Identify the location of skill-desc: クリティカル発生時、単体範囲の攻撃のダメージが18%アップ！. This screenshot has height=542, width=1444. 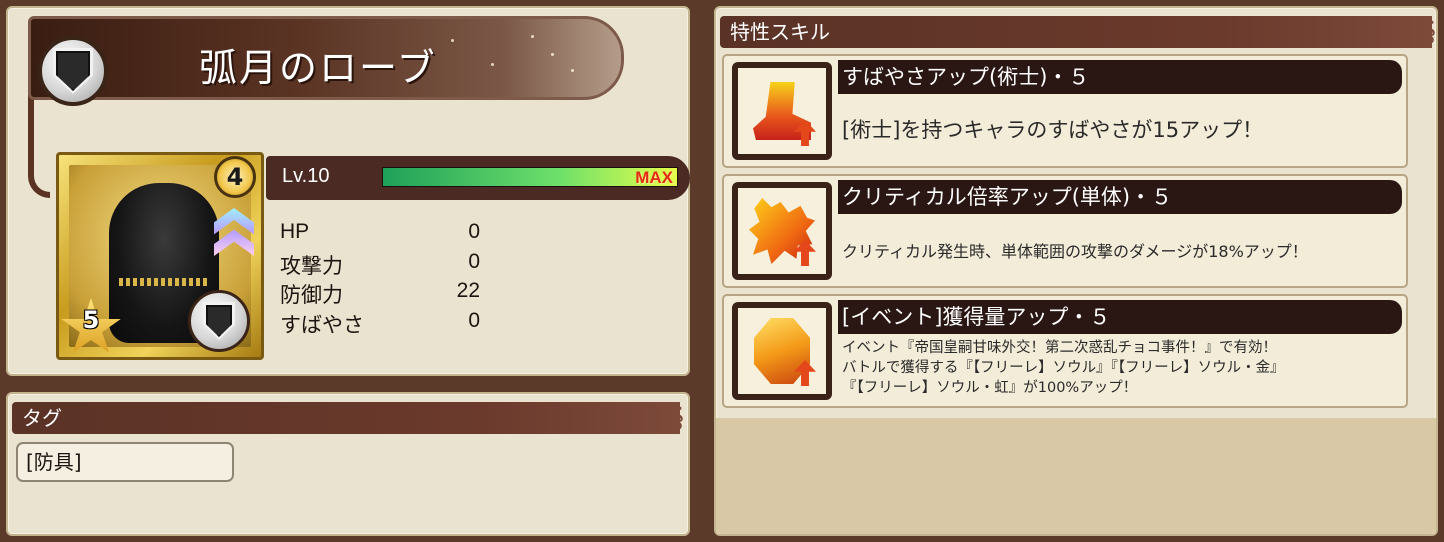
(1075, 251).